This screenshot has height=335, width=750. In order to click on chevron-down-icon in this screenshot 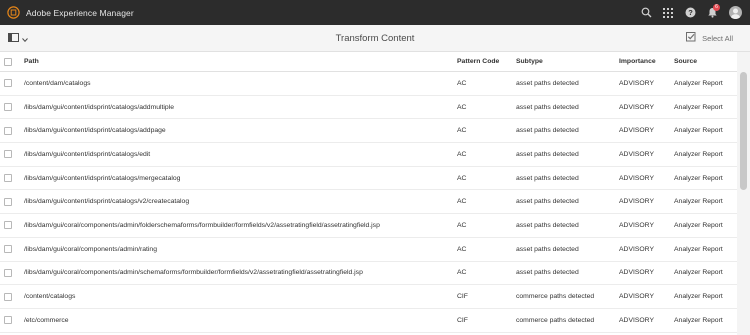, I will do `click(25, 38)`.